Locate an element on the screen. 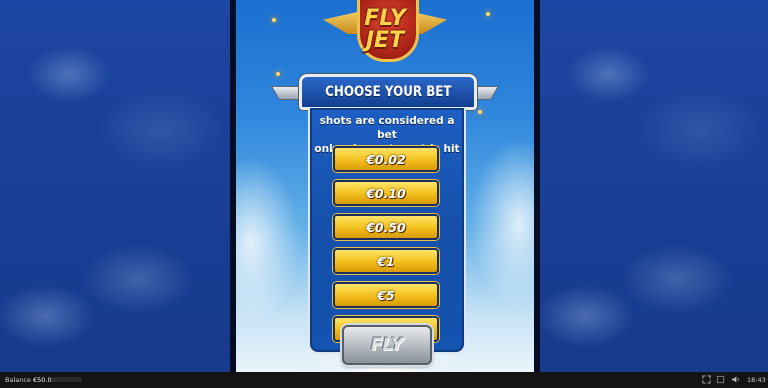 The width and height of the screenshot is (768, 388). history-icon is located at coordinates (720, 379).